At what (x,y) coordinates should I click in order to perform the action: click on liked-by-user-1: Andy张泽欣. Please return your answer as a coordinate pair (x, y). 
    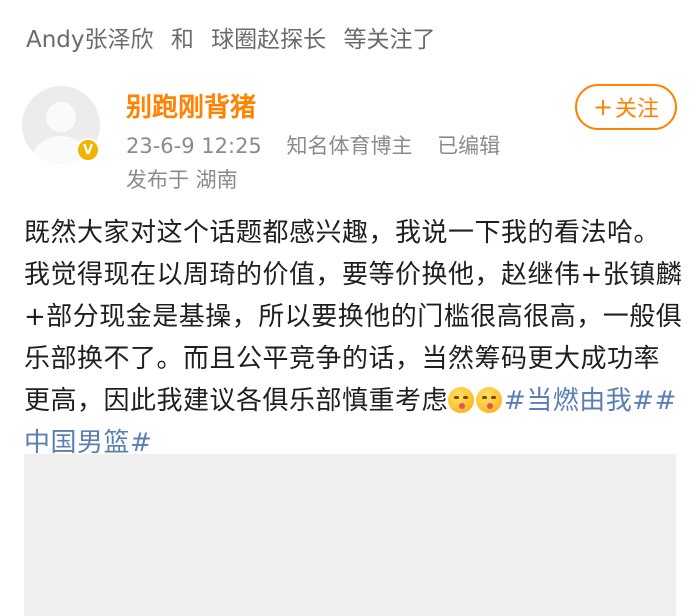
    Looking at the image, I should click on (90, 40).